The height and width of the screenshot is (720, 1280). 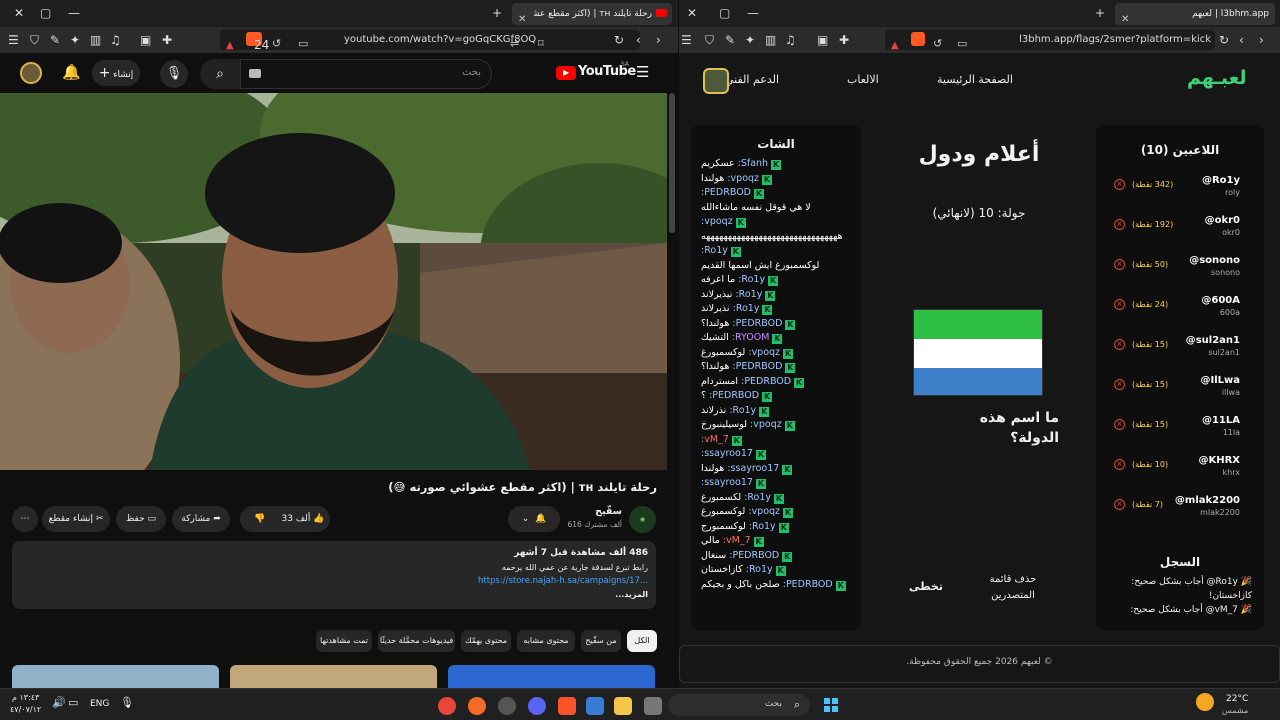 What do you see at coordinates (601, 641) in the screenshot?
I see `chip-from-channel: من سقّيح` at bounding box center [601, 641].